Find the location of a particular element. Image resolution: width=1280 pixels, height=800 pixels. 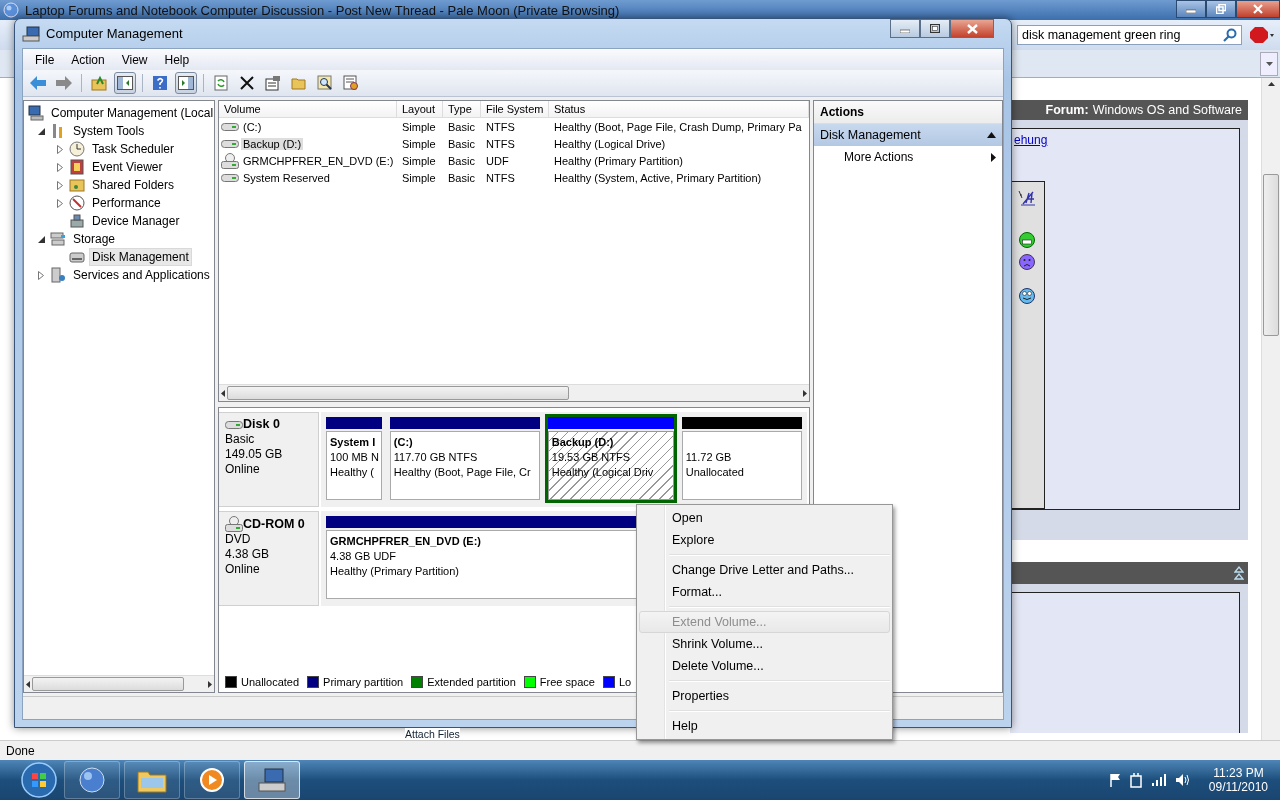

menu-item: Properties is located at coordinates (764, 696).